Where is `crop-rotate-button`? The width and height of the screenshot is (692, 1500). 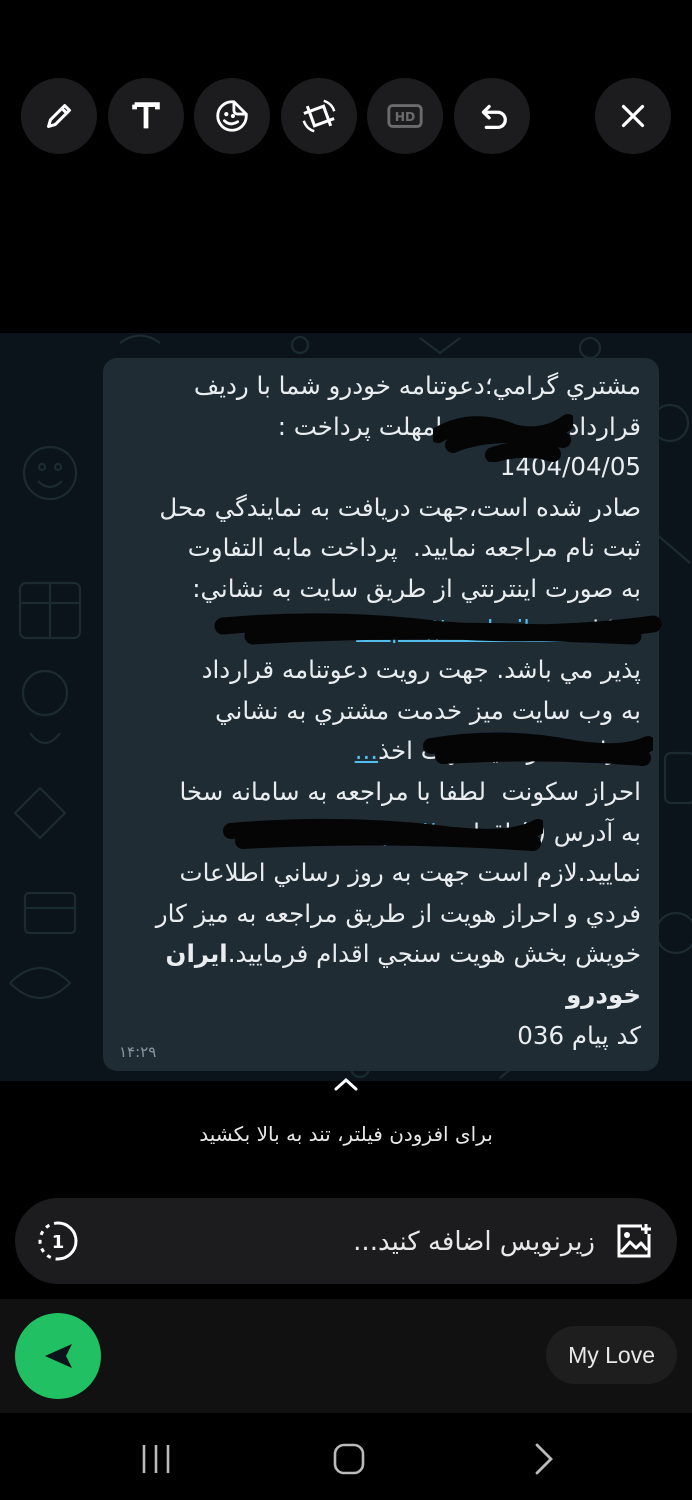 crop-rotate-button is located at coordinates (319, 116).